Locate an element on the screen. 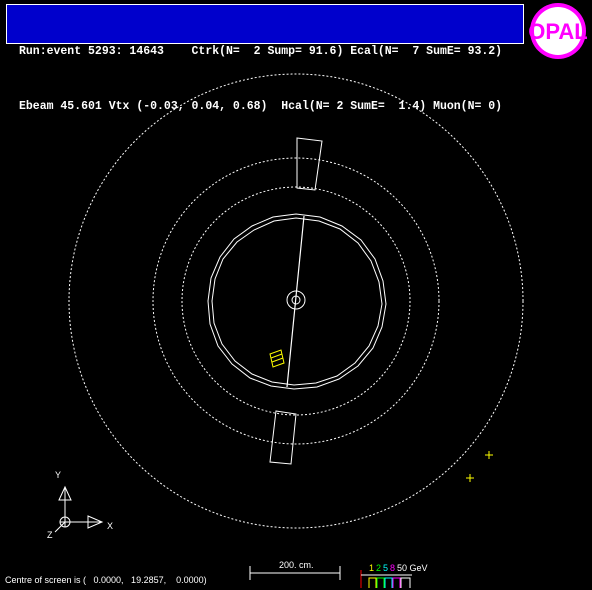 Image resolution: width=592 pixels, height=590 pixels. scale-label: 200. cm. is located at coordinates (296, 565).